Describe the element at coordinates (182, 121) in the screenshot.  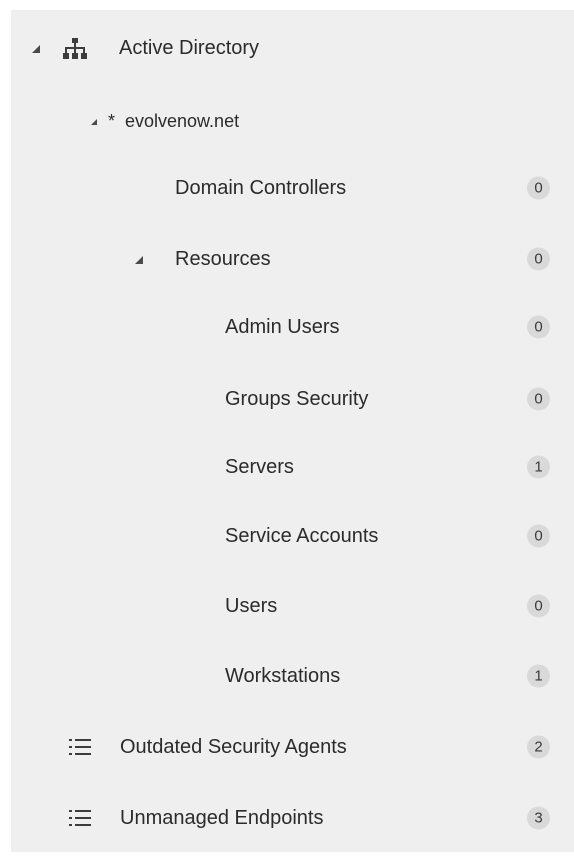
I see `tree-item-label: evolvenow.net` at that location.